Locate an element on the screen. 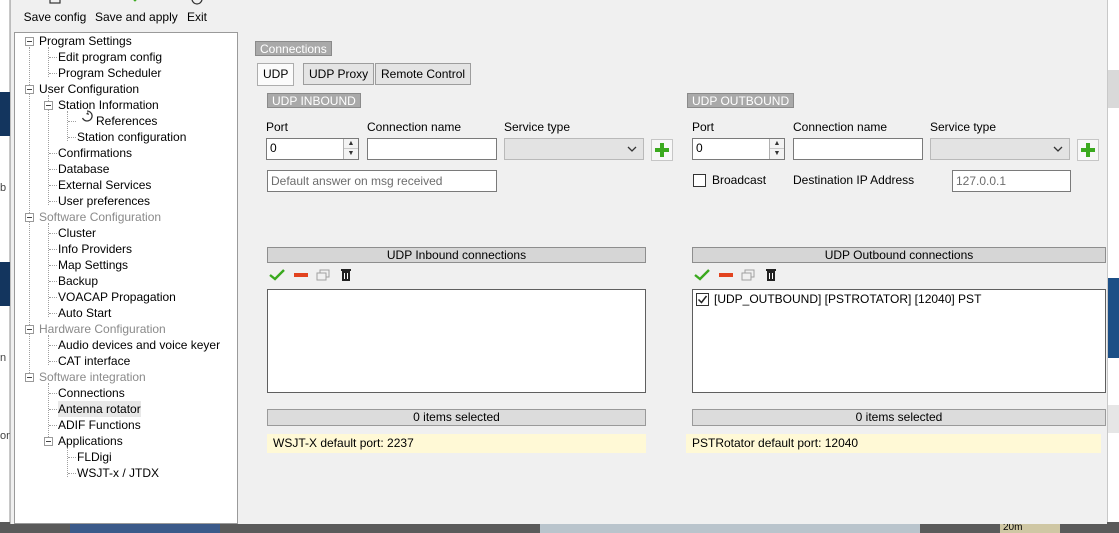 This screenshot has height=533, width=1119. inbound-connections-list is located at coordinates (456, 341).